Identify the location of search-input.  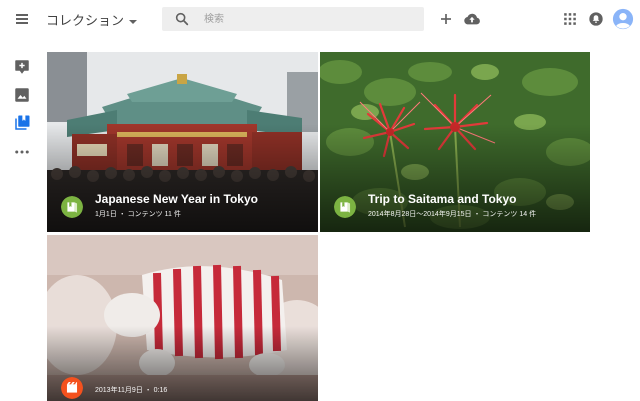
(309, 19).